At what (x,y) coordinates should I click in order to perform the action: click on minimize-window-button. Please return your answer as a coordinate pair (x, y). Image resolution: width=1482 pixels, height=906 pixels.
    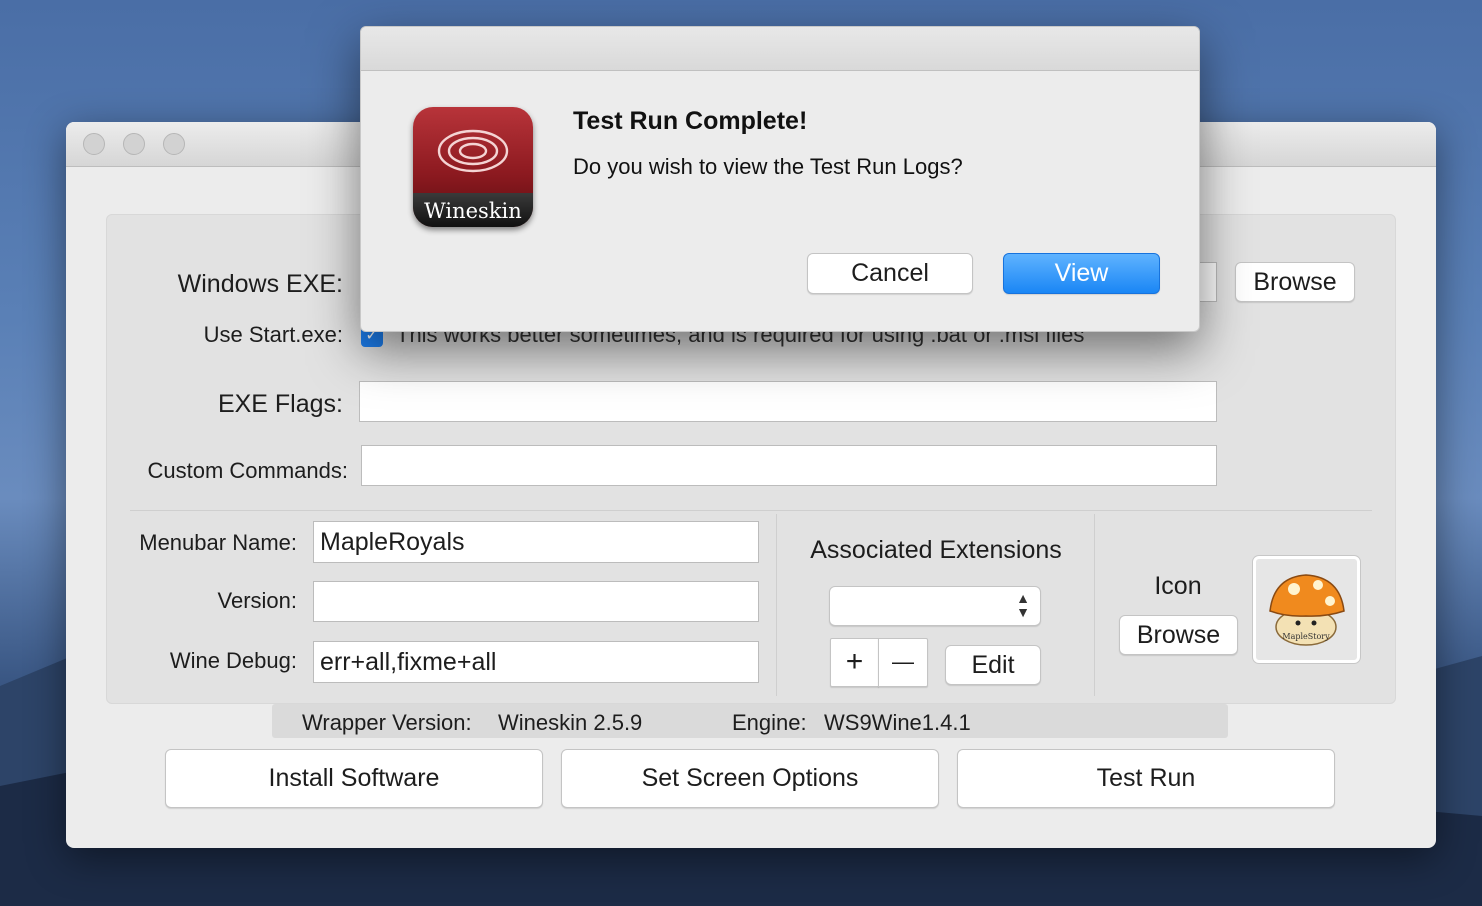
    Looking at the image, I should click on (134, 144).